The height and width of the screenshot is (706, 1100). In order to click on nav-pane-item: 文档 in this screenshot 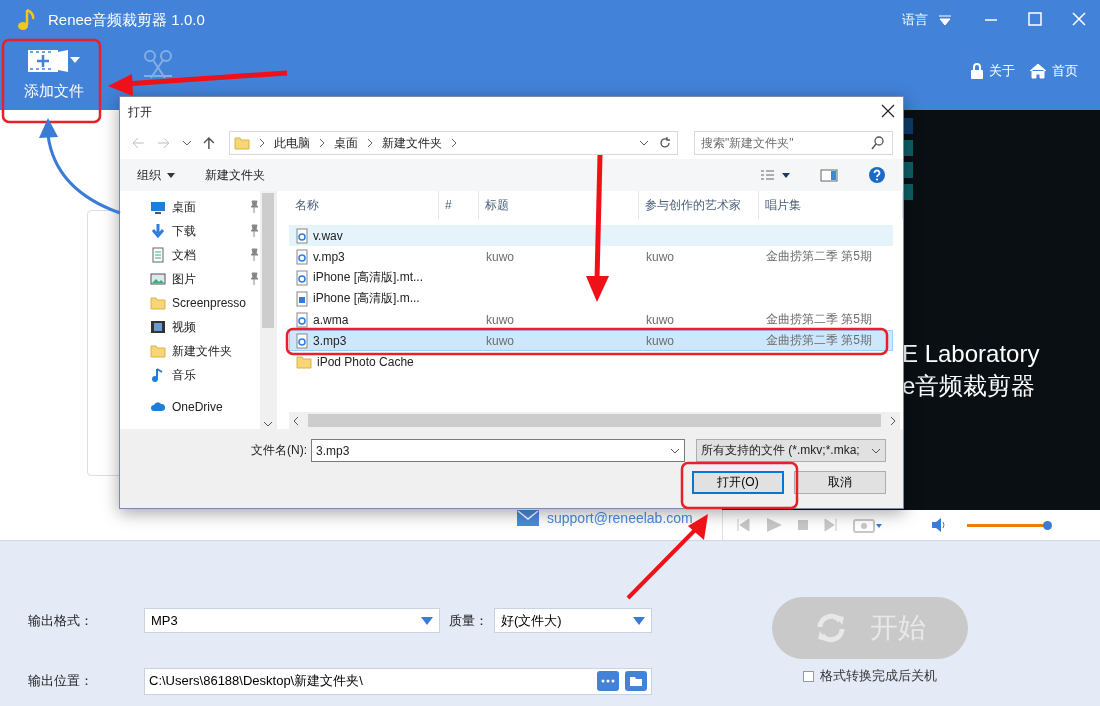, I will do `click(205, 255)`.